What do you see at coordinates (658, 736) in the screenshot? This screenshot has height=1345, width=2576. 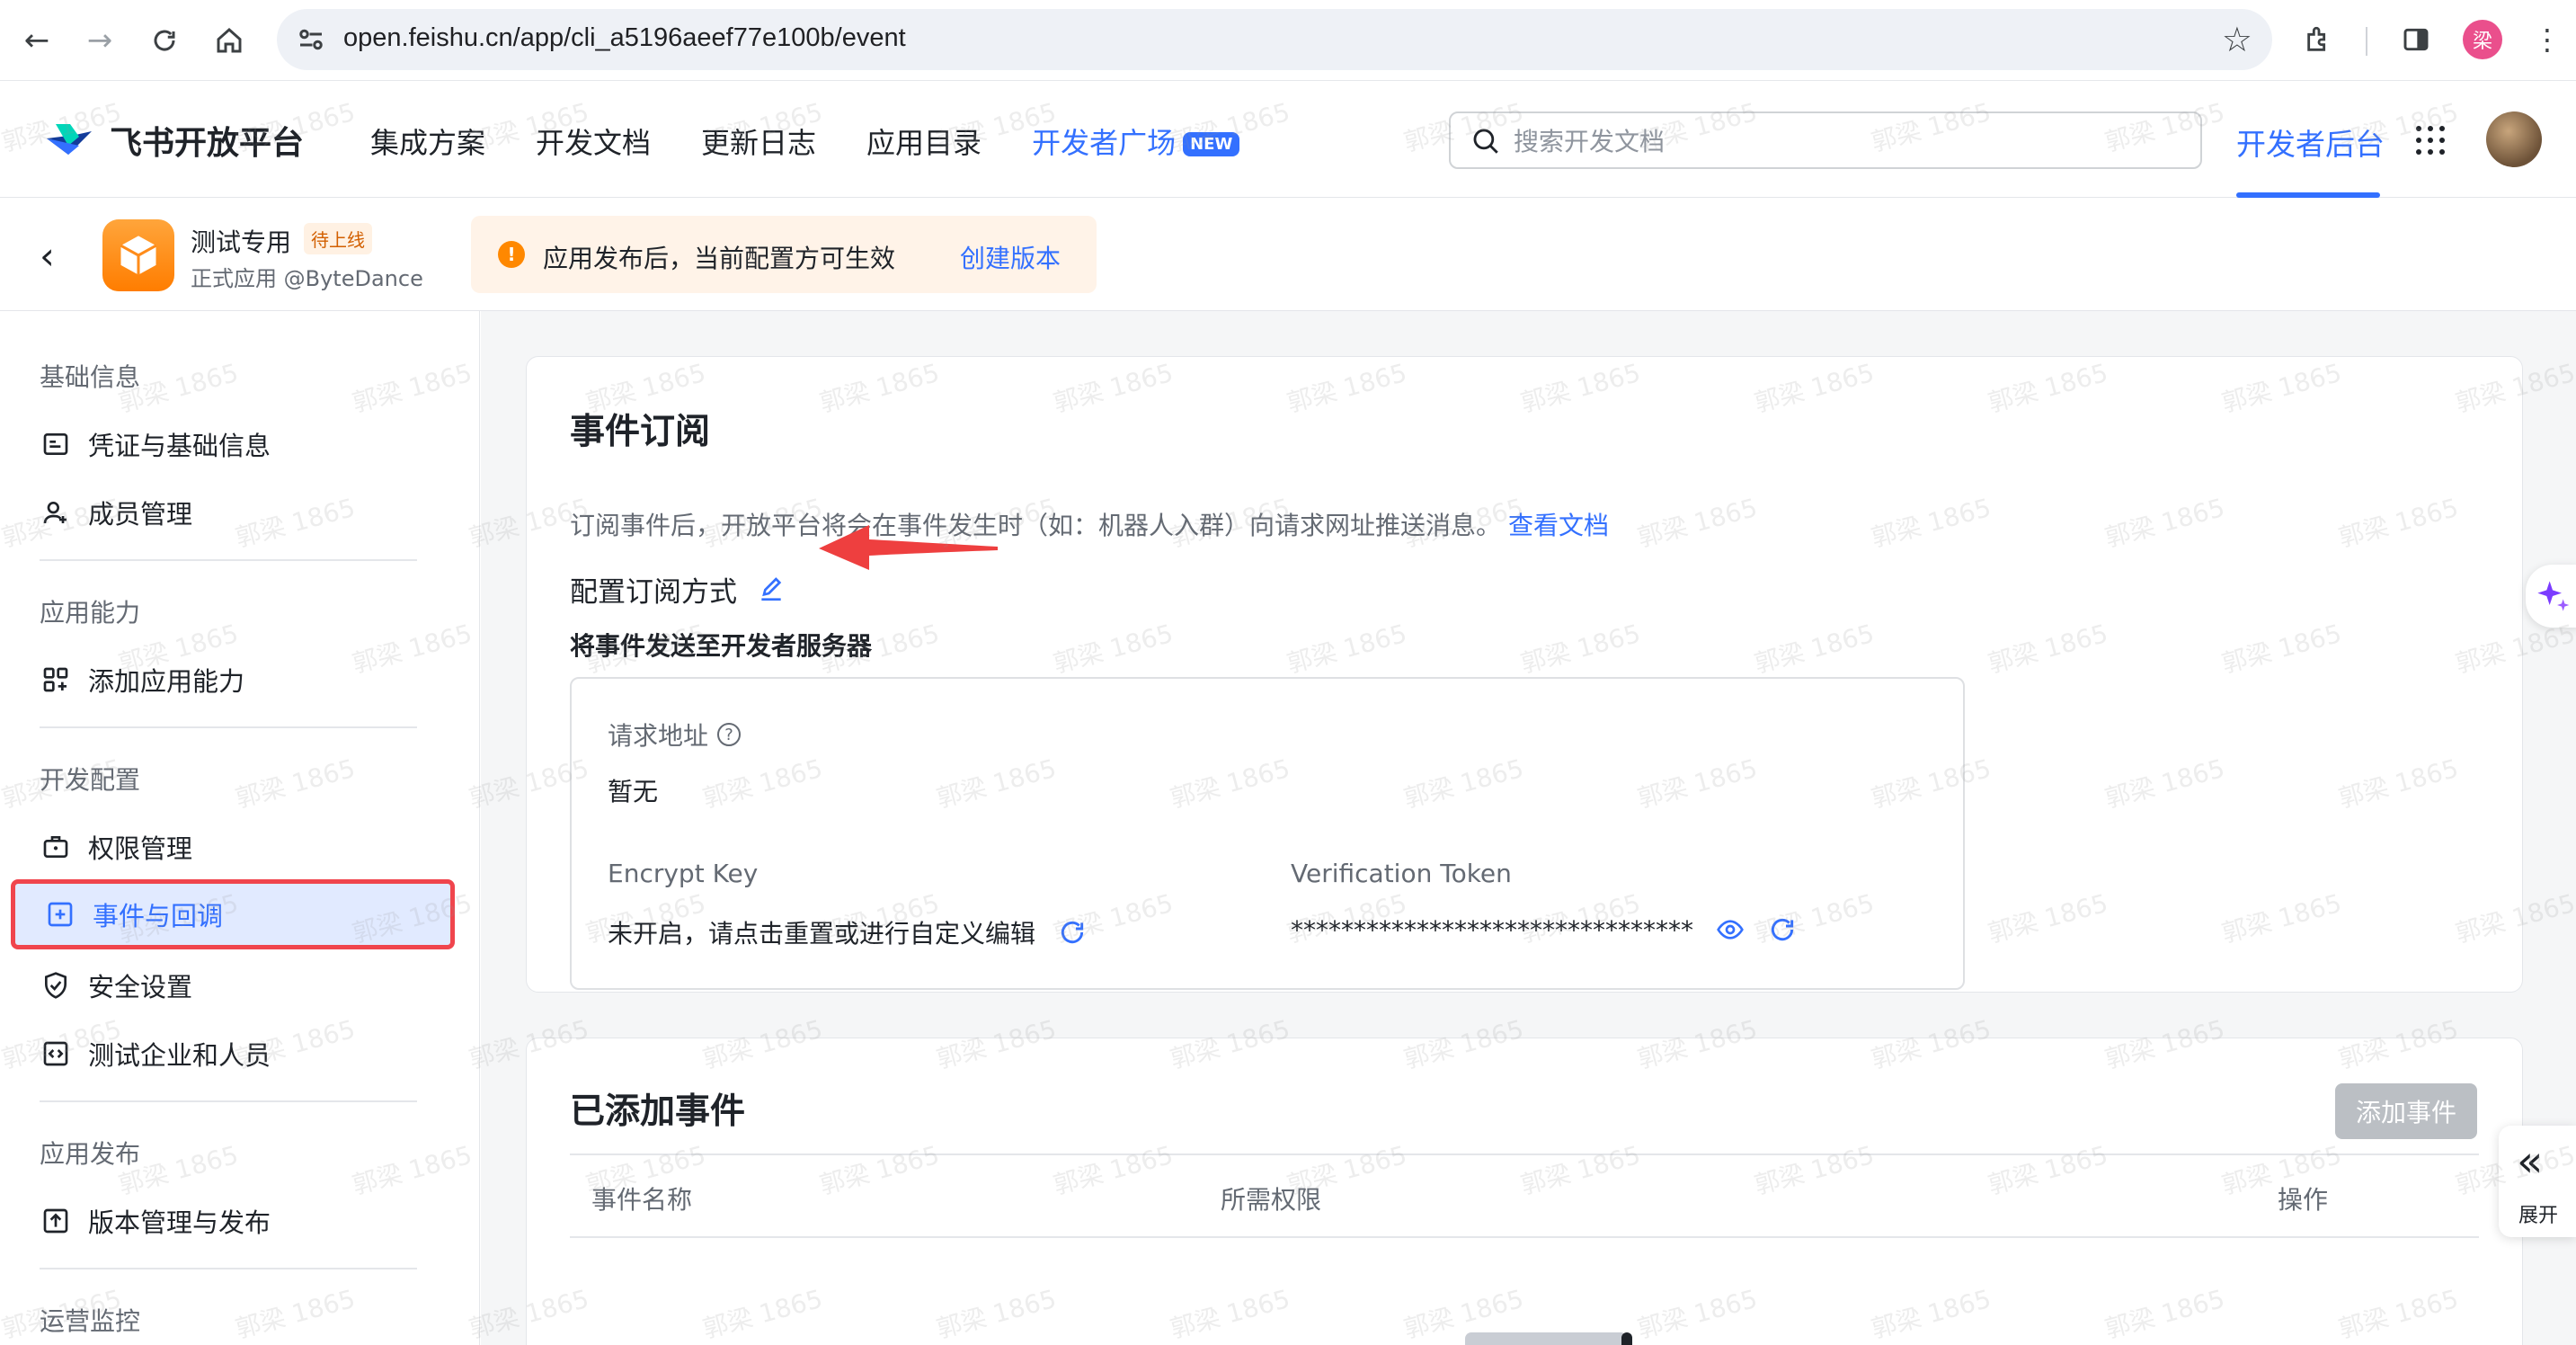 I see `request-url-label-text: 请求地址` at bounding box center [658, 736].